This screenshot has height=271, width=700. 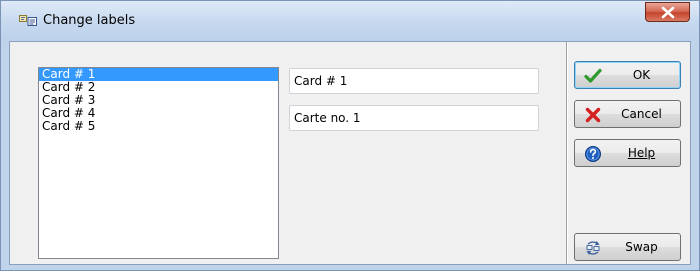 I want to click on cancel-button-label: Cancel, so click(x=641, y=114).